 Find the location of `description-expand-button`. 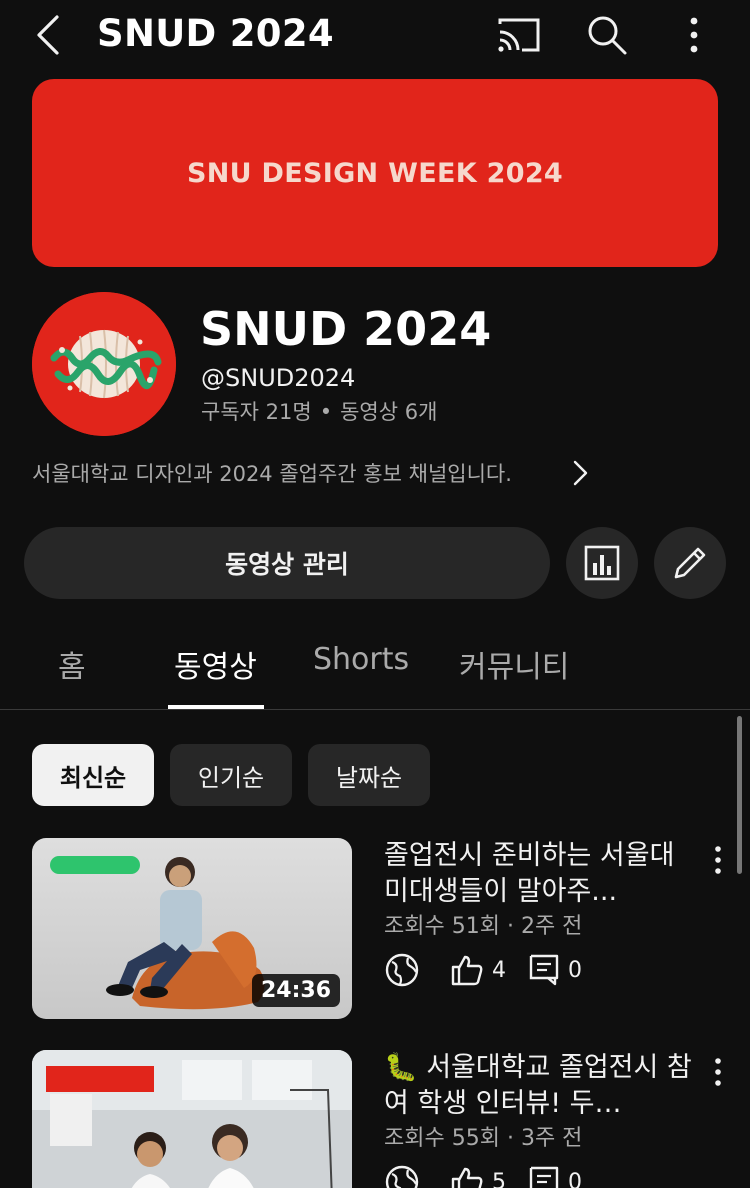

description-expand-button is located at coordinates (580, 473).